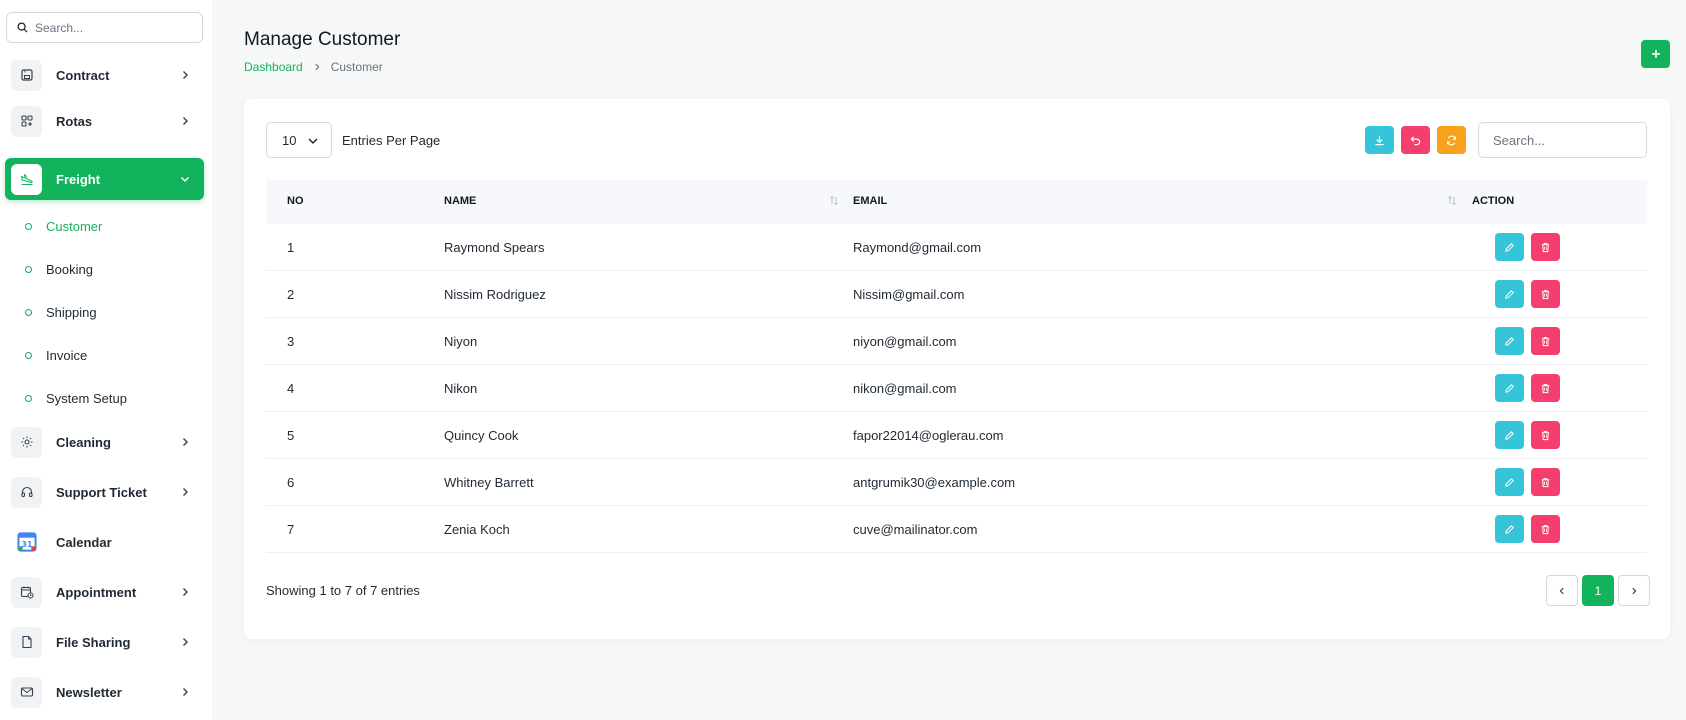 The image size is (1686, 720). Describe the element at coordinates (956, 202) in the screenshot. I see `table-header: NO NAME EMAIL ACTION` at that location.